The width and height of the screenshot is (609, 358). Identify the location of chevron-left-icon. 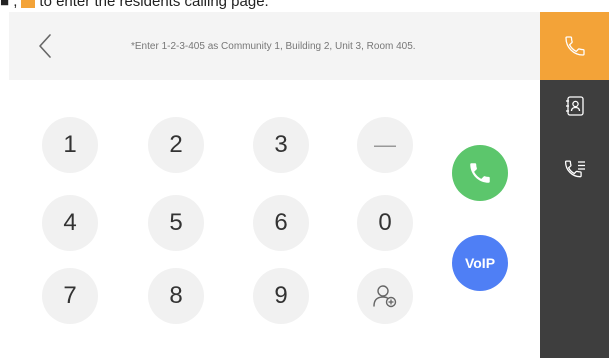
(45, 46).